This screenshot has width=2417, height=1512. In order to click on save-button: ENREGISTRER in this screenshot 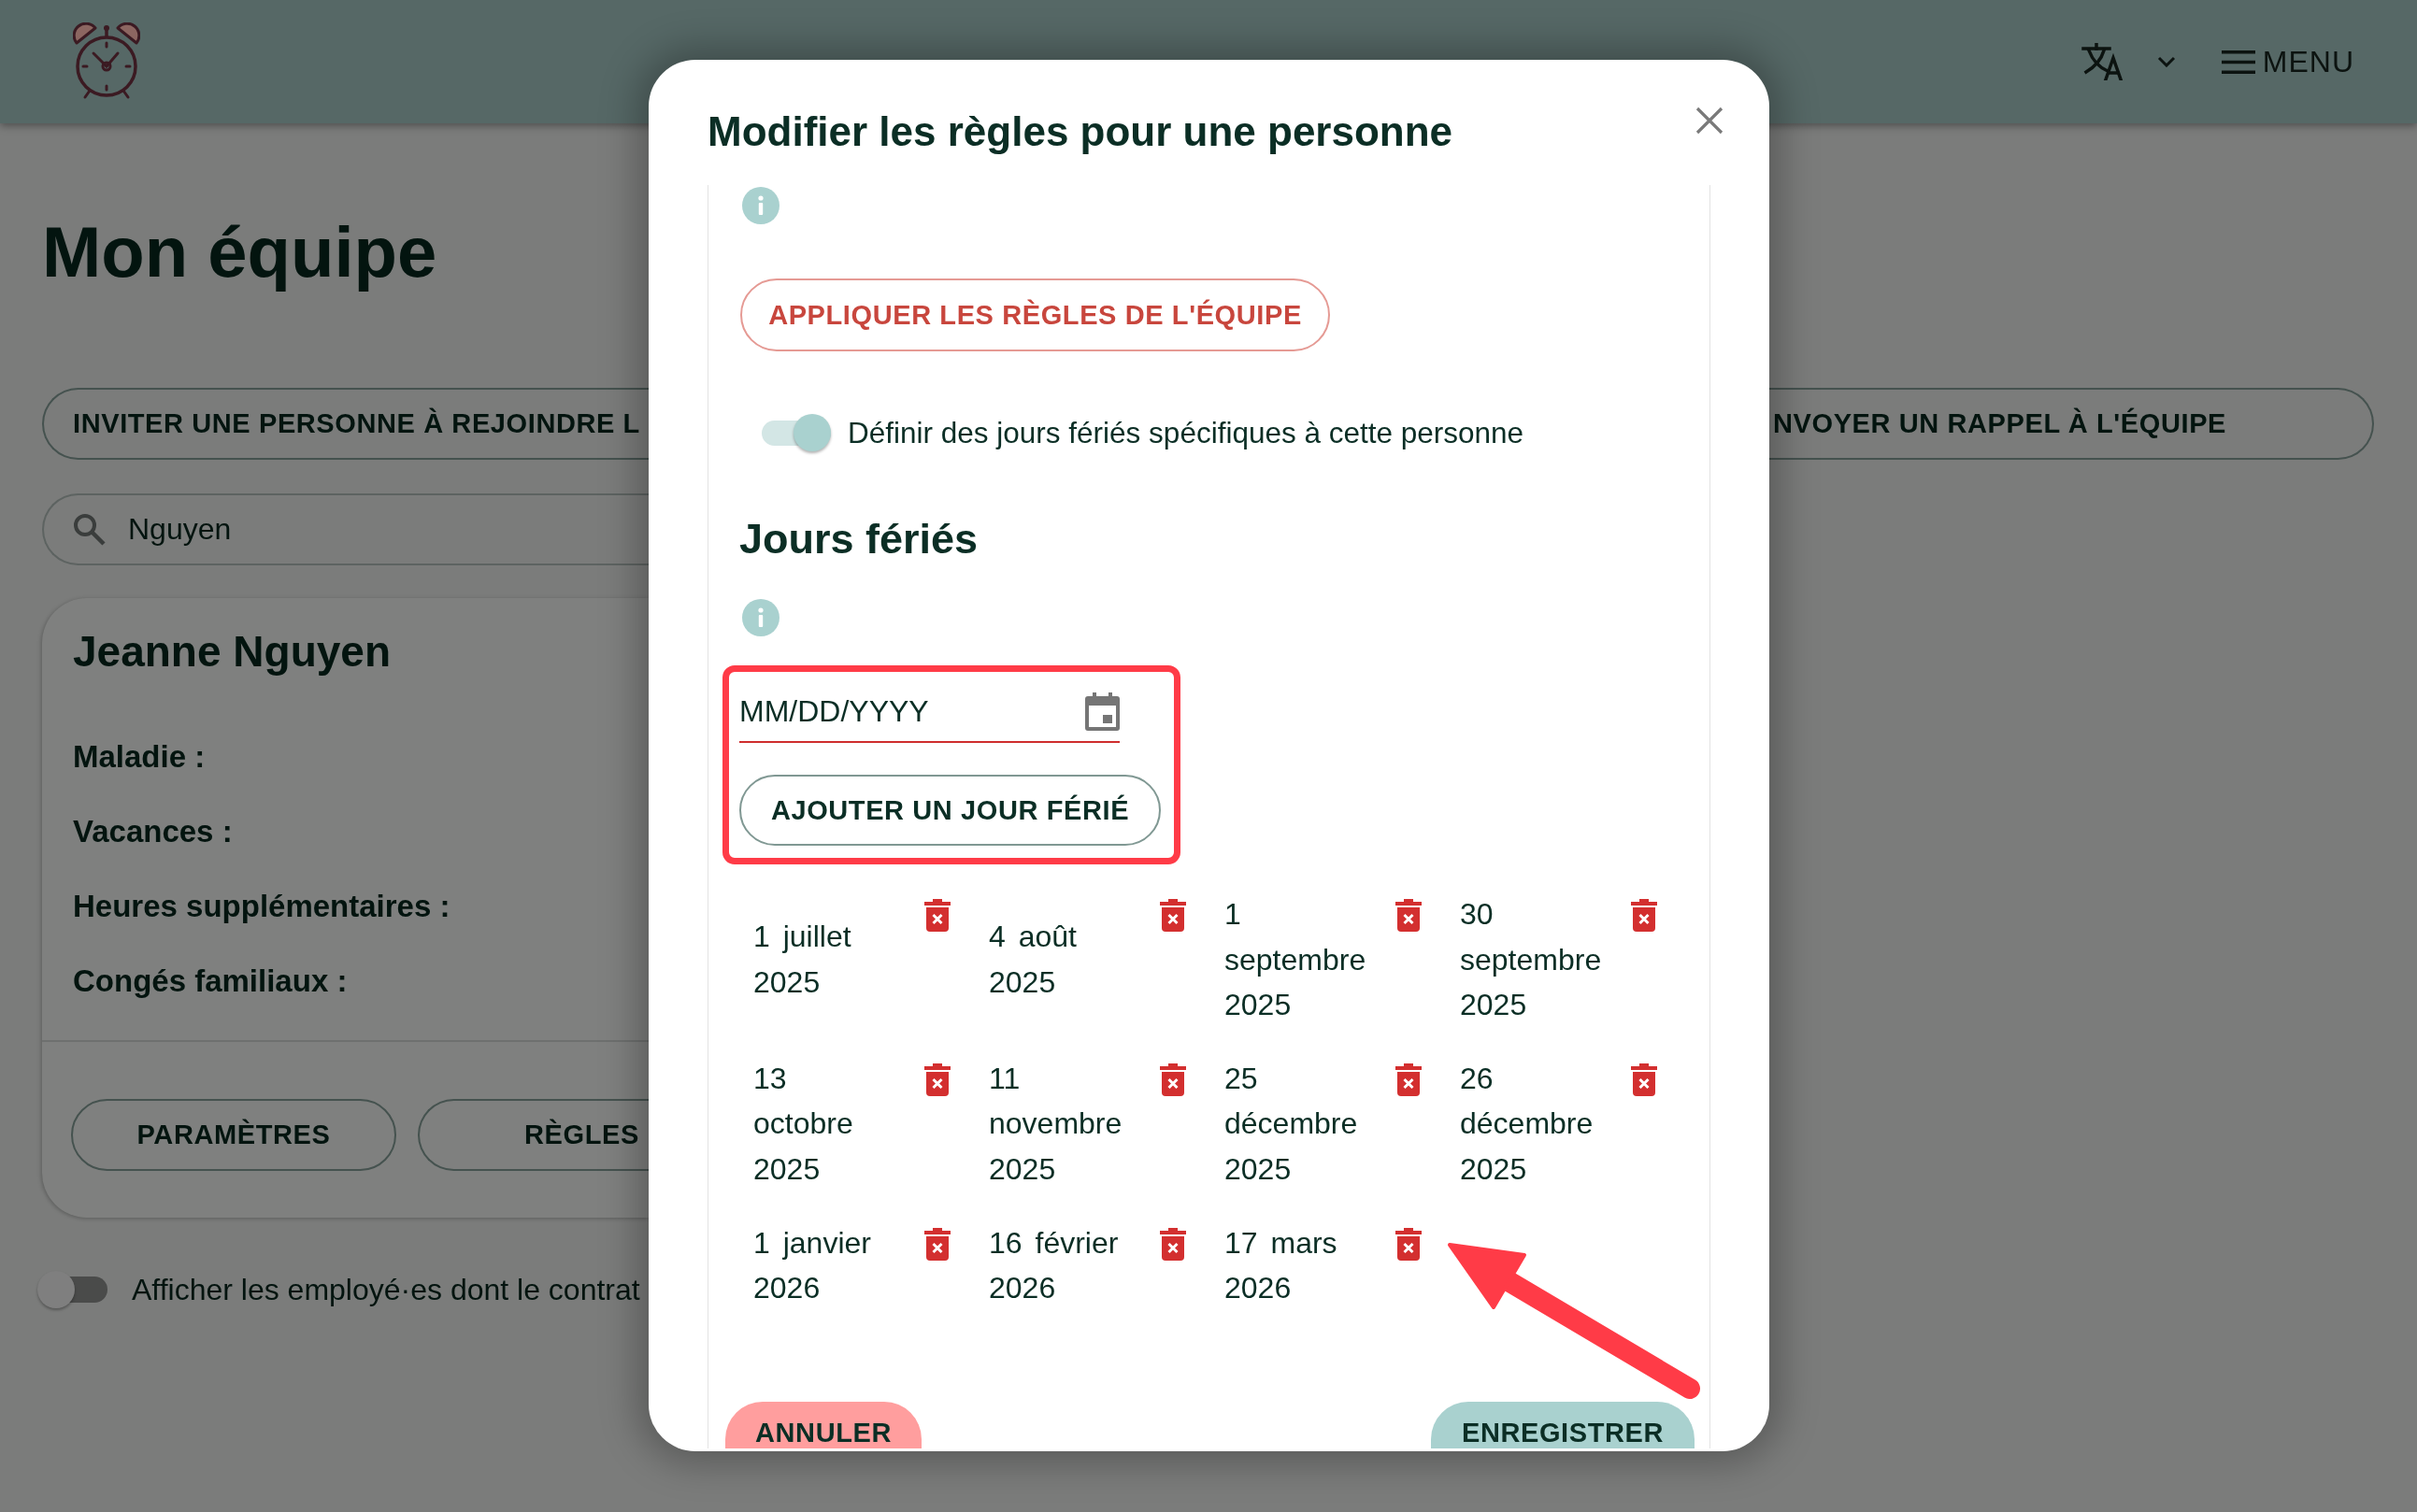, I will do `click(1563, 1424)`.